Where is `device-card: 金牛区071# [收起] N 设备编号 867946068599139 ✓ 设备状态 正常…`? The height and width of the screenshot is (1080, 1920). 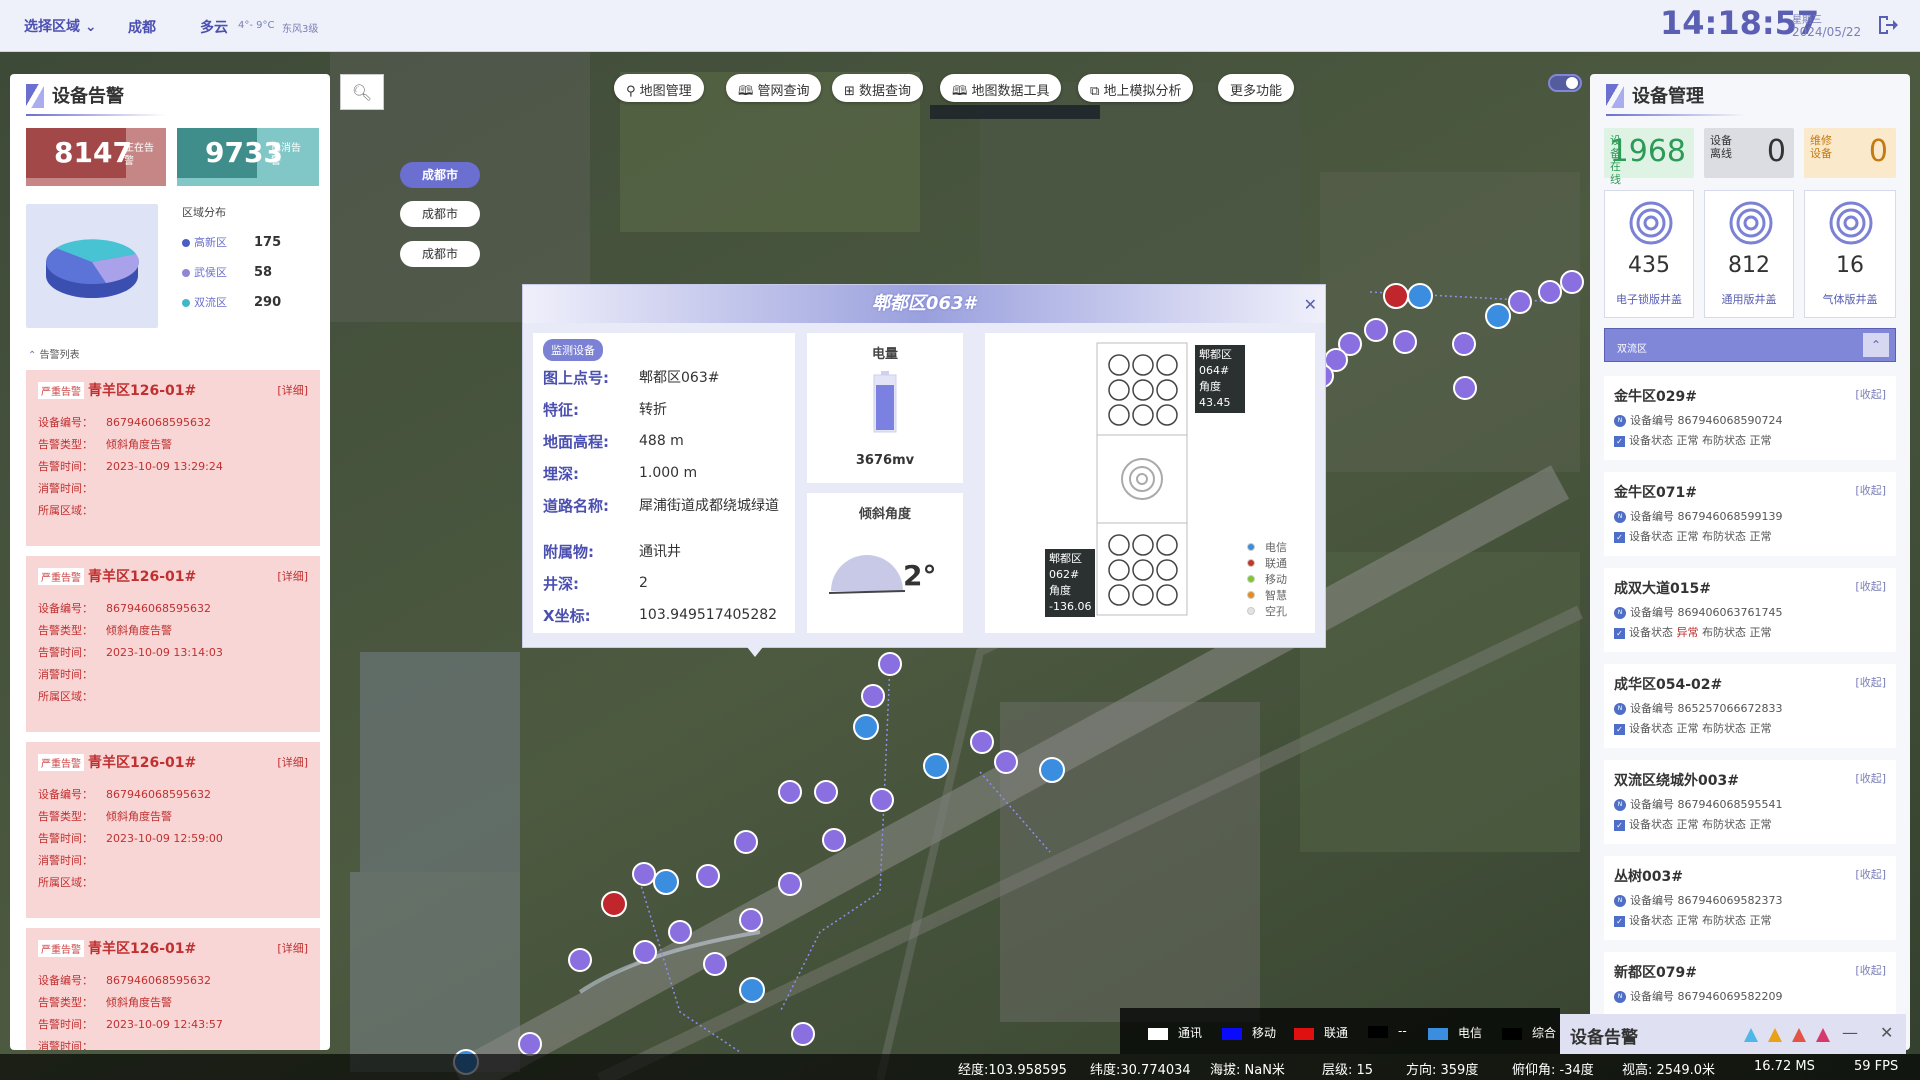 device-card: 金牛区071# [收起] N 设备编号 867946068599139 ✓ 设备状态 正常… is located at coordinates (1750, 514).